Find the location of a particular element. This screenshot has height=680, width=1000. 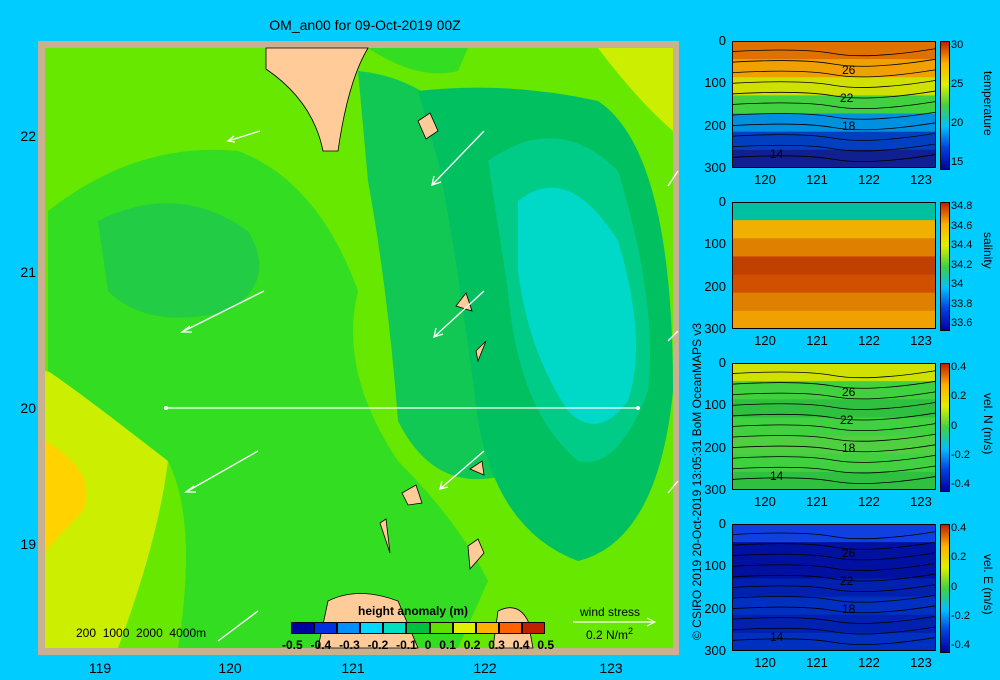

lat-tick: 22 is located at coordinates (28, 136).